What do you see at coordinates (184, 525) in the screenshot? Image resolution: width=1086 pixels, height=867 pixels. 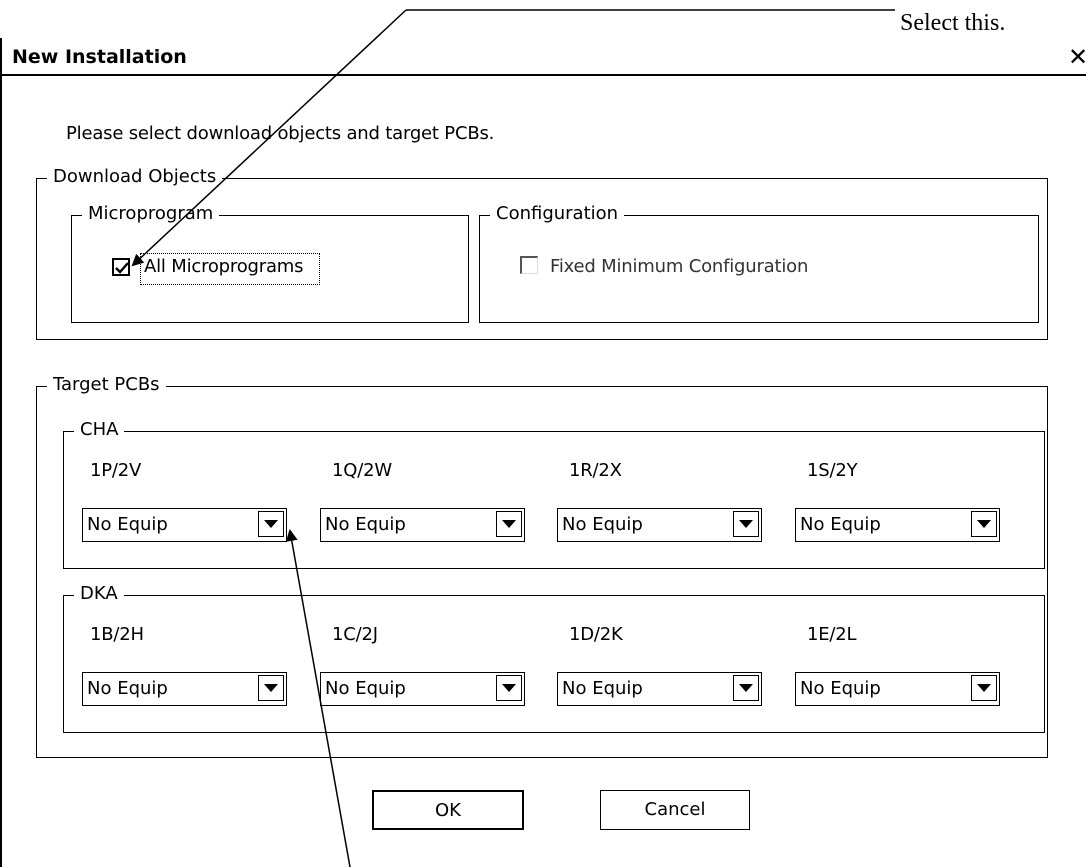 I see `cha-combo-1: No Equip` at bounding box center [184, 525].